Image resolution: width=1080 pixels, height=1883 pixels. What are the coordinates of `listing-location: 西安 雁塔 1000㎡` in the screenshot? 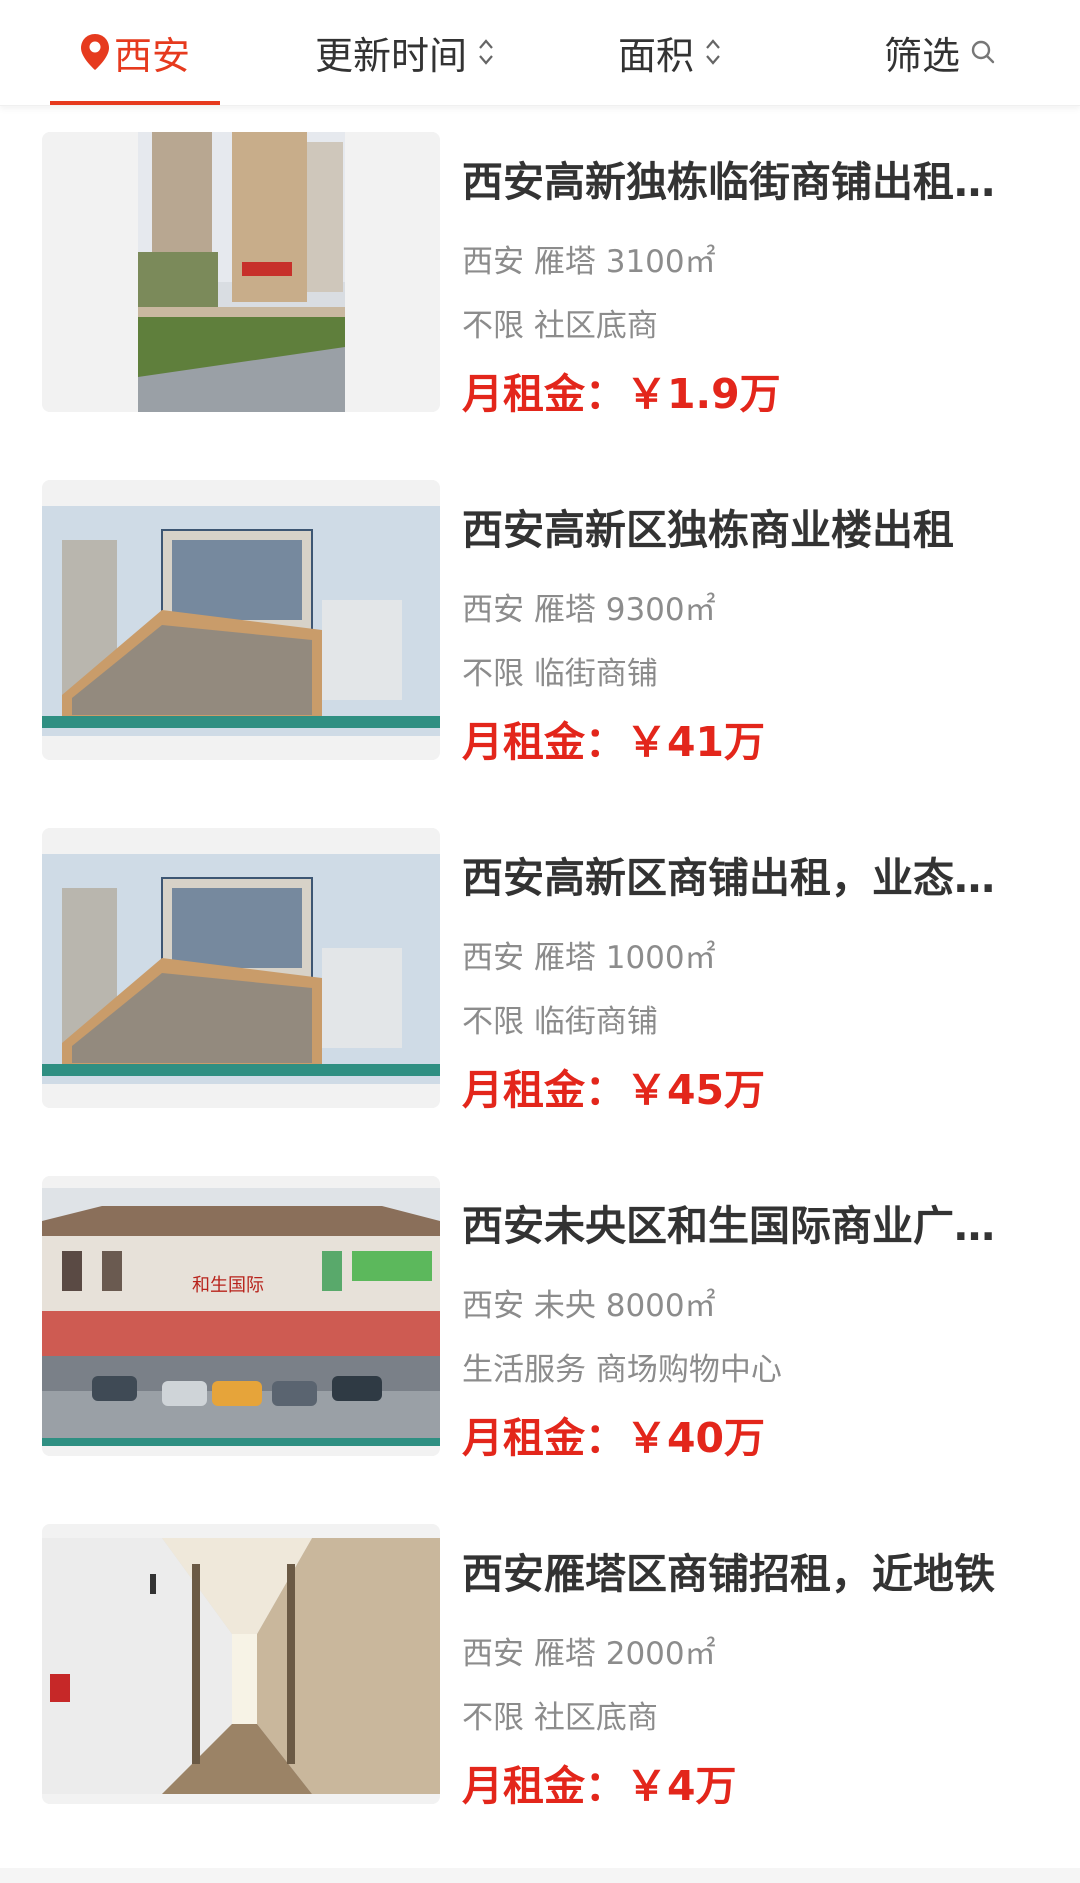 It's located at (589, 954).